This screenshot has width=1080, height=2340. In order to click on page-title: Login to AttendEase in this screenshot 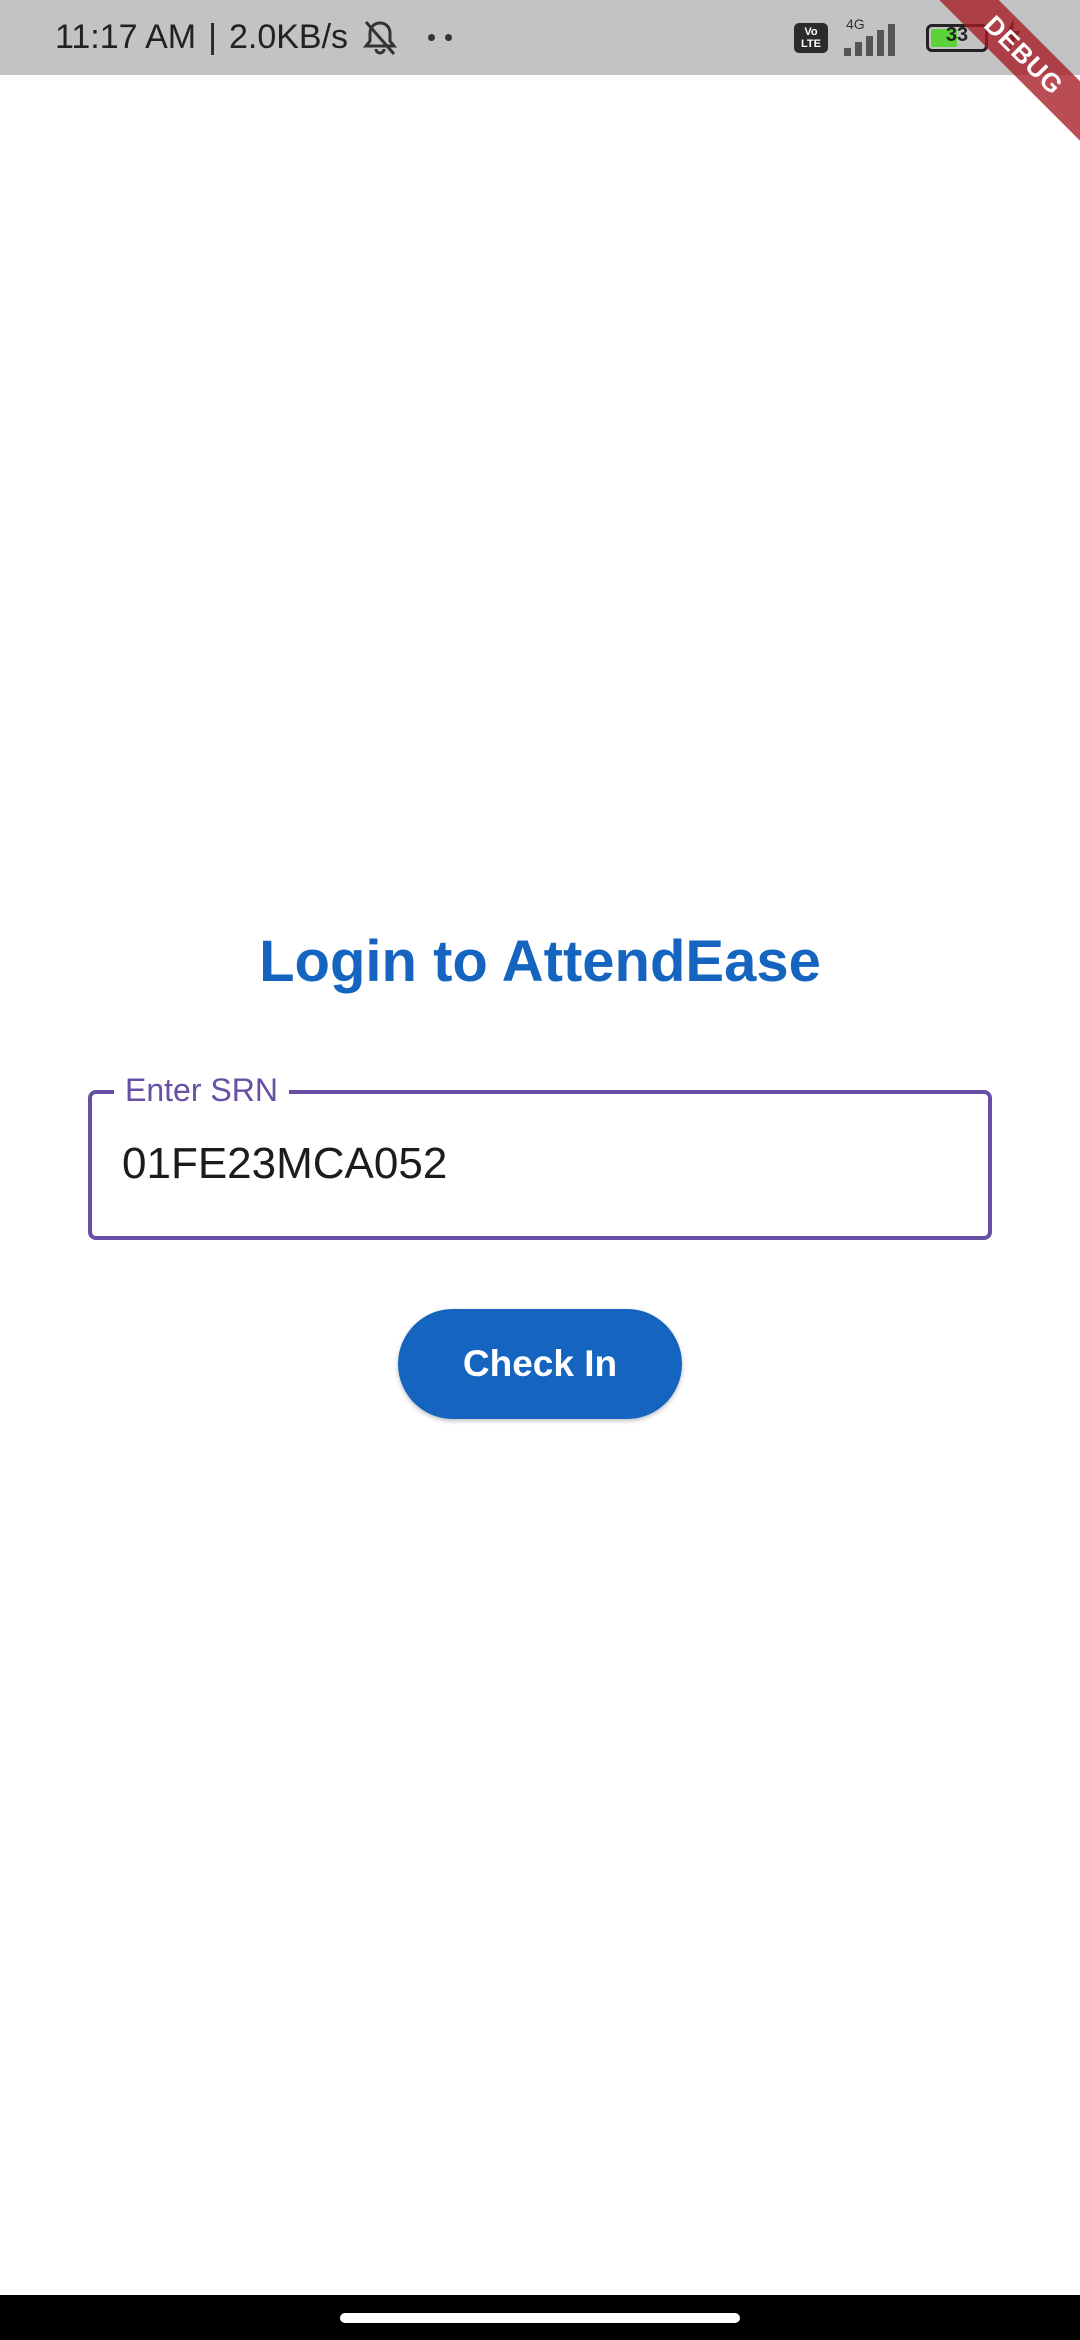, I will do `click(540, 961)`.